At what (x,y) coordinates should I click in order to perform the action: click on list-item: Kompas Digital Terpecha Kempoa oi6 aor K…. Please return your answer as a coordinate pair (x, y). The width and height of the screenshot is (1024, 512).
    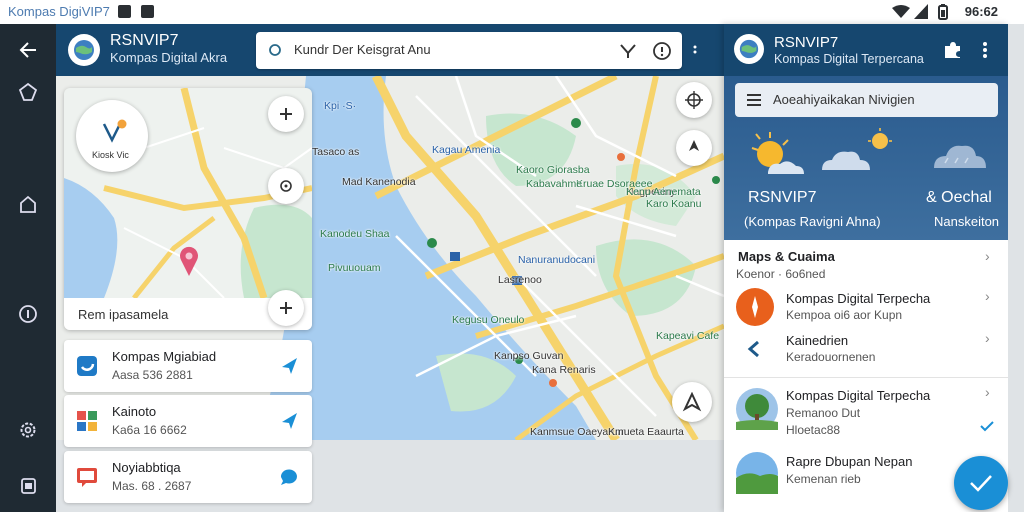
    Looking at the image, I should click on (866, 306).